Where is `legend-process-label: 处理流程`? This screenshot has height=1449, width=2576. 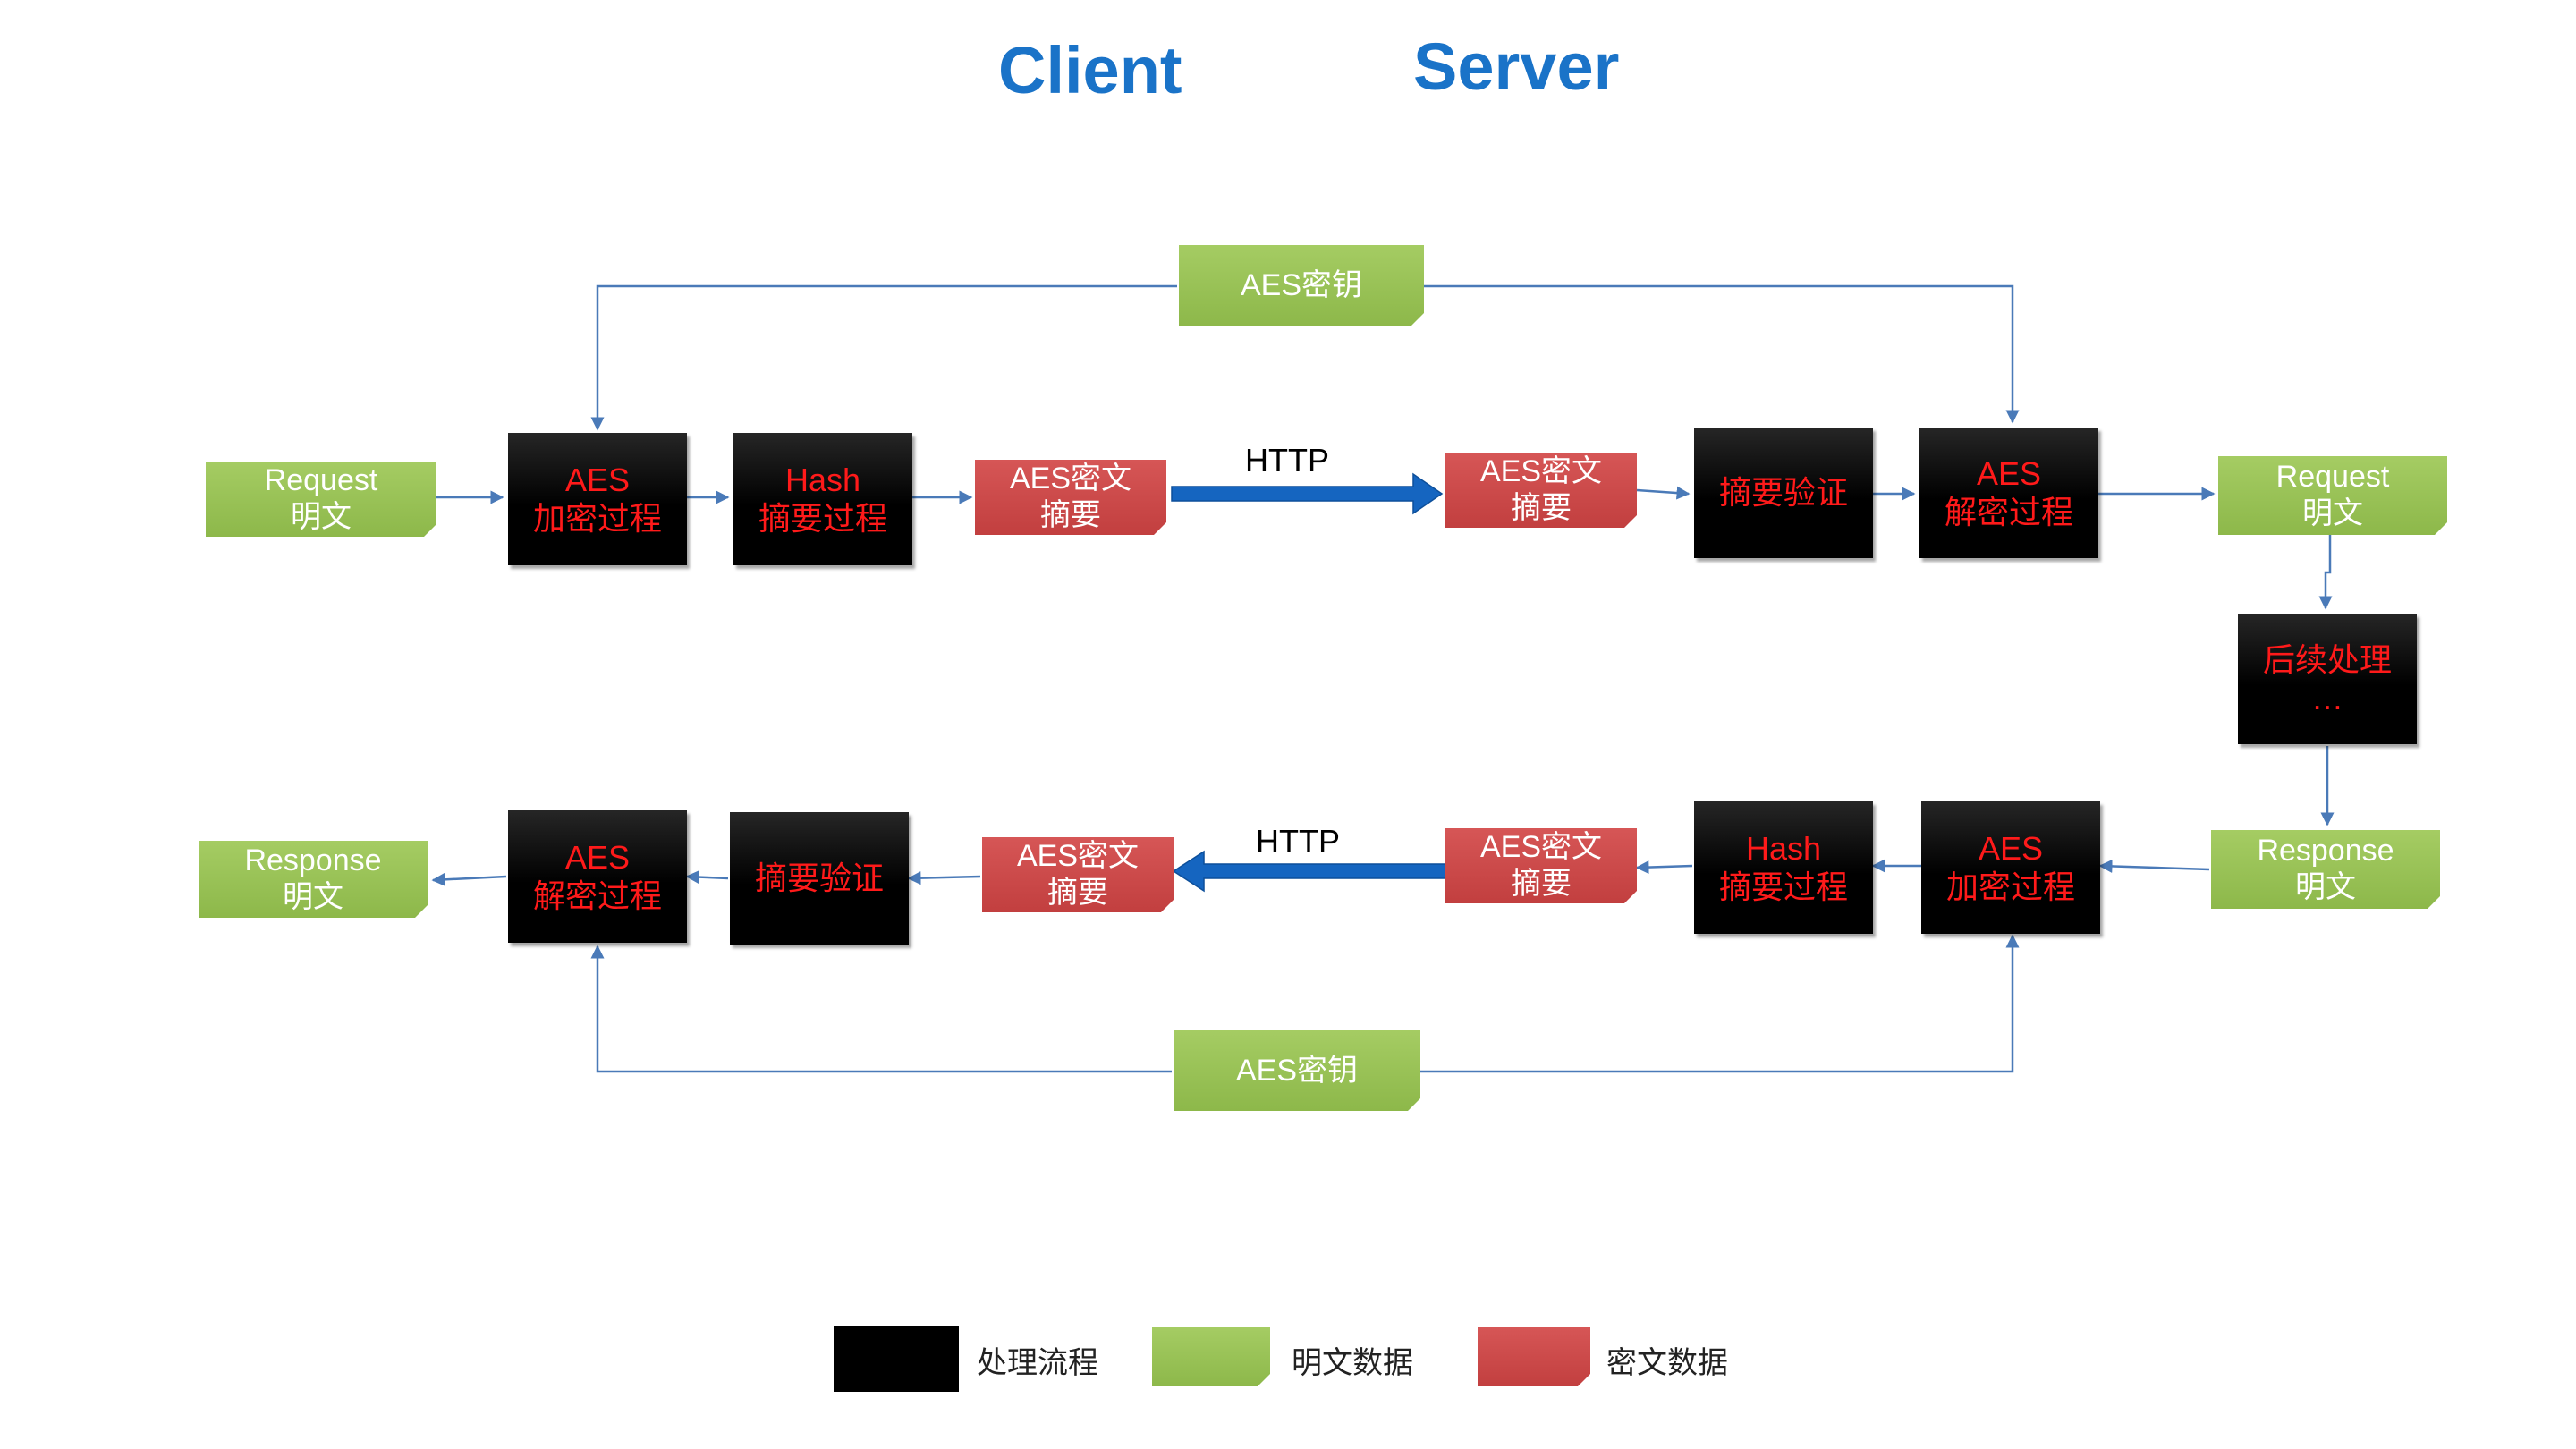
legend-process-label: 处理流程 is located at coordinates (1037, 1363).